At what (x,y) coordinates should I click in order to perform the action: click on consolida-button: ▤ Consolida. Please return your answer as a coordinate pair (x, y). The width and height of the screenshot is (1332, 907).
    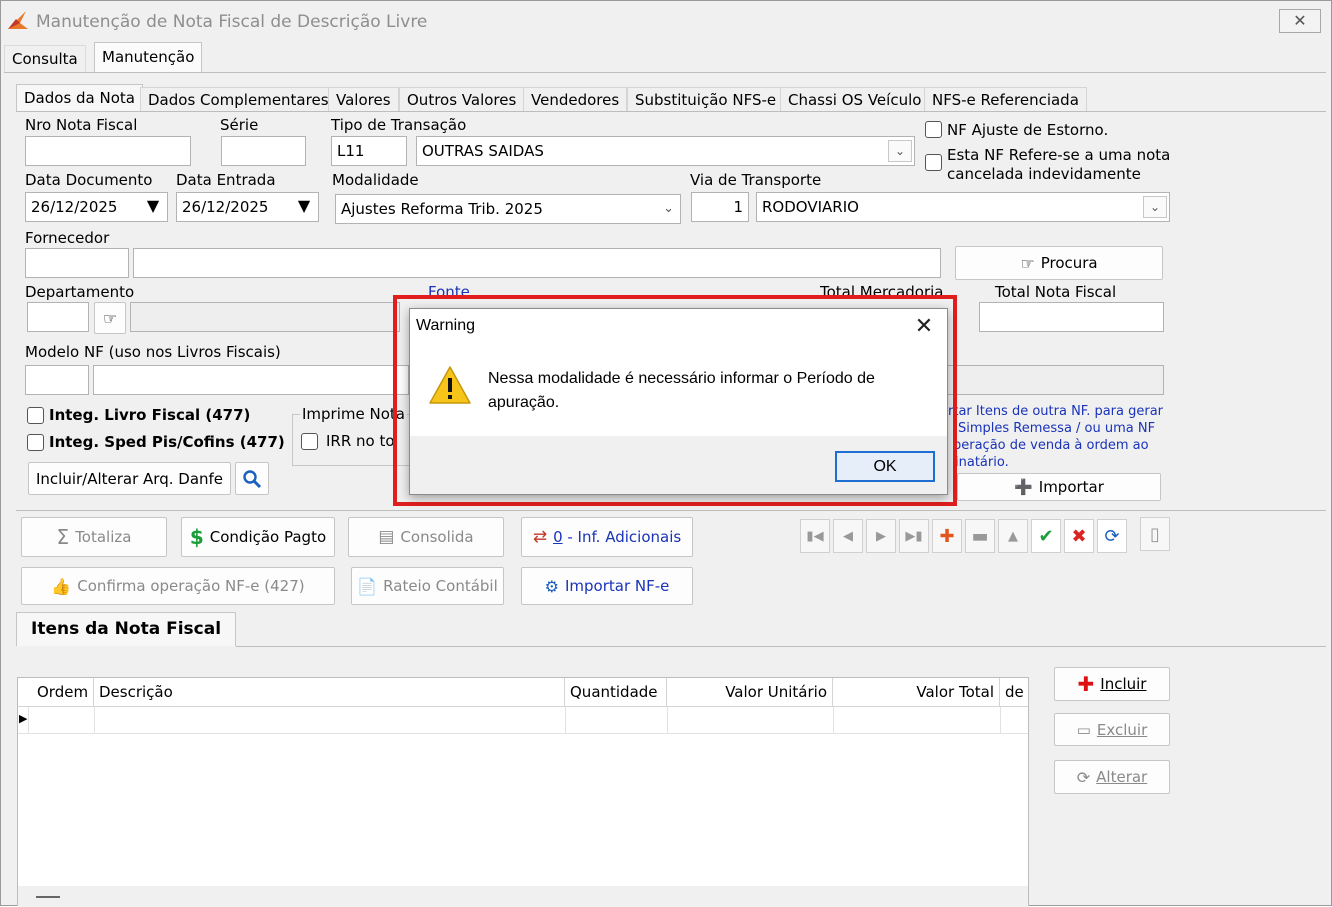
    Looking at the image, I should click on (426, 537).